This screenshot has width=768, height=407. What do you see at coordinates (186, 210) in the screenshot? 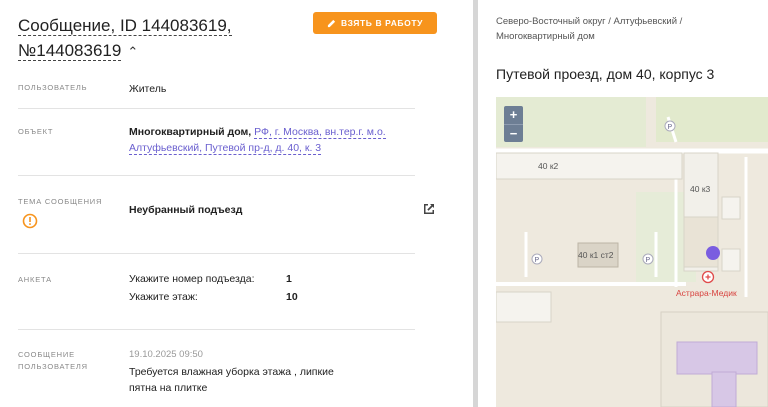
I see `topic-value: Неубранный подъезд` at bounding box center [186, 210].